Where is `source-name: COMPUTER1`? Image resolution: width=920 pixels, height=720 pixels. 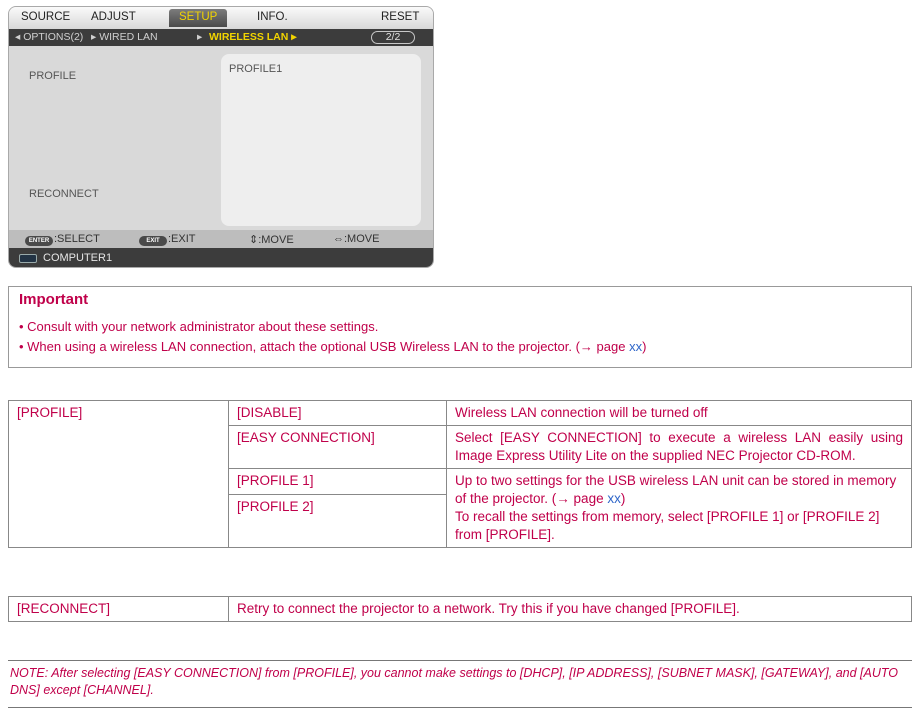 source-name: COMPUTER1 is located at coordinates (78, 258).